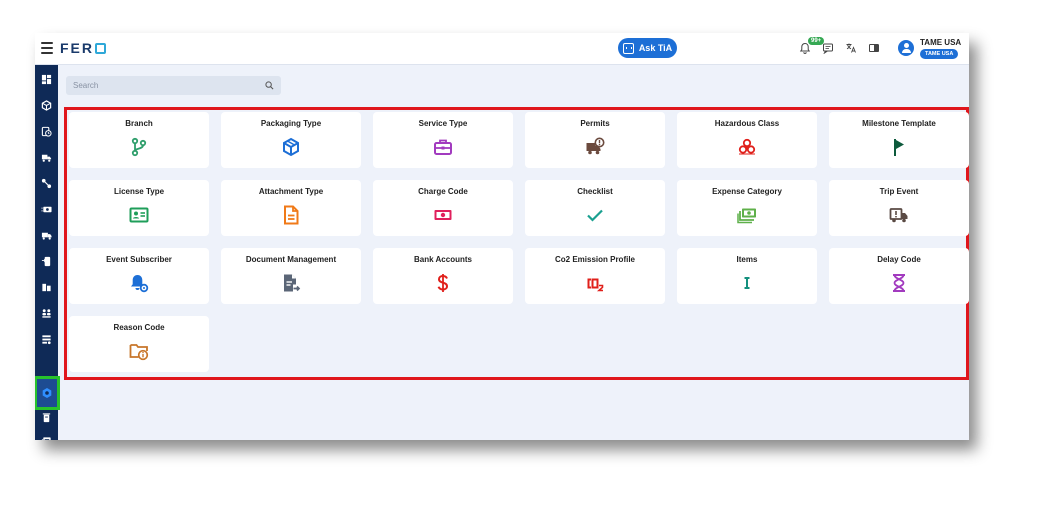  I want to click on id-card-icon, so click(139, 215).